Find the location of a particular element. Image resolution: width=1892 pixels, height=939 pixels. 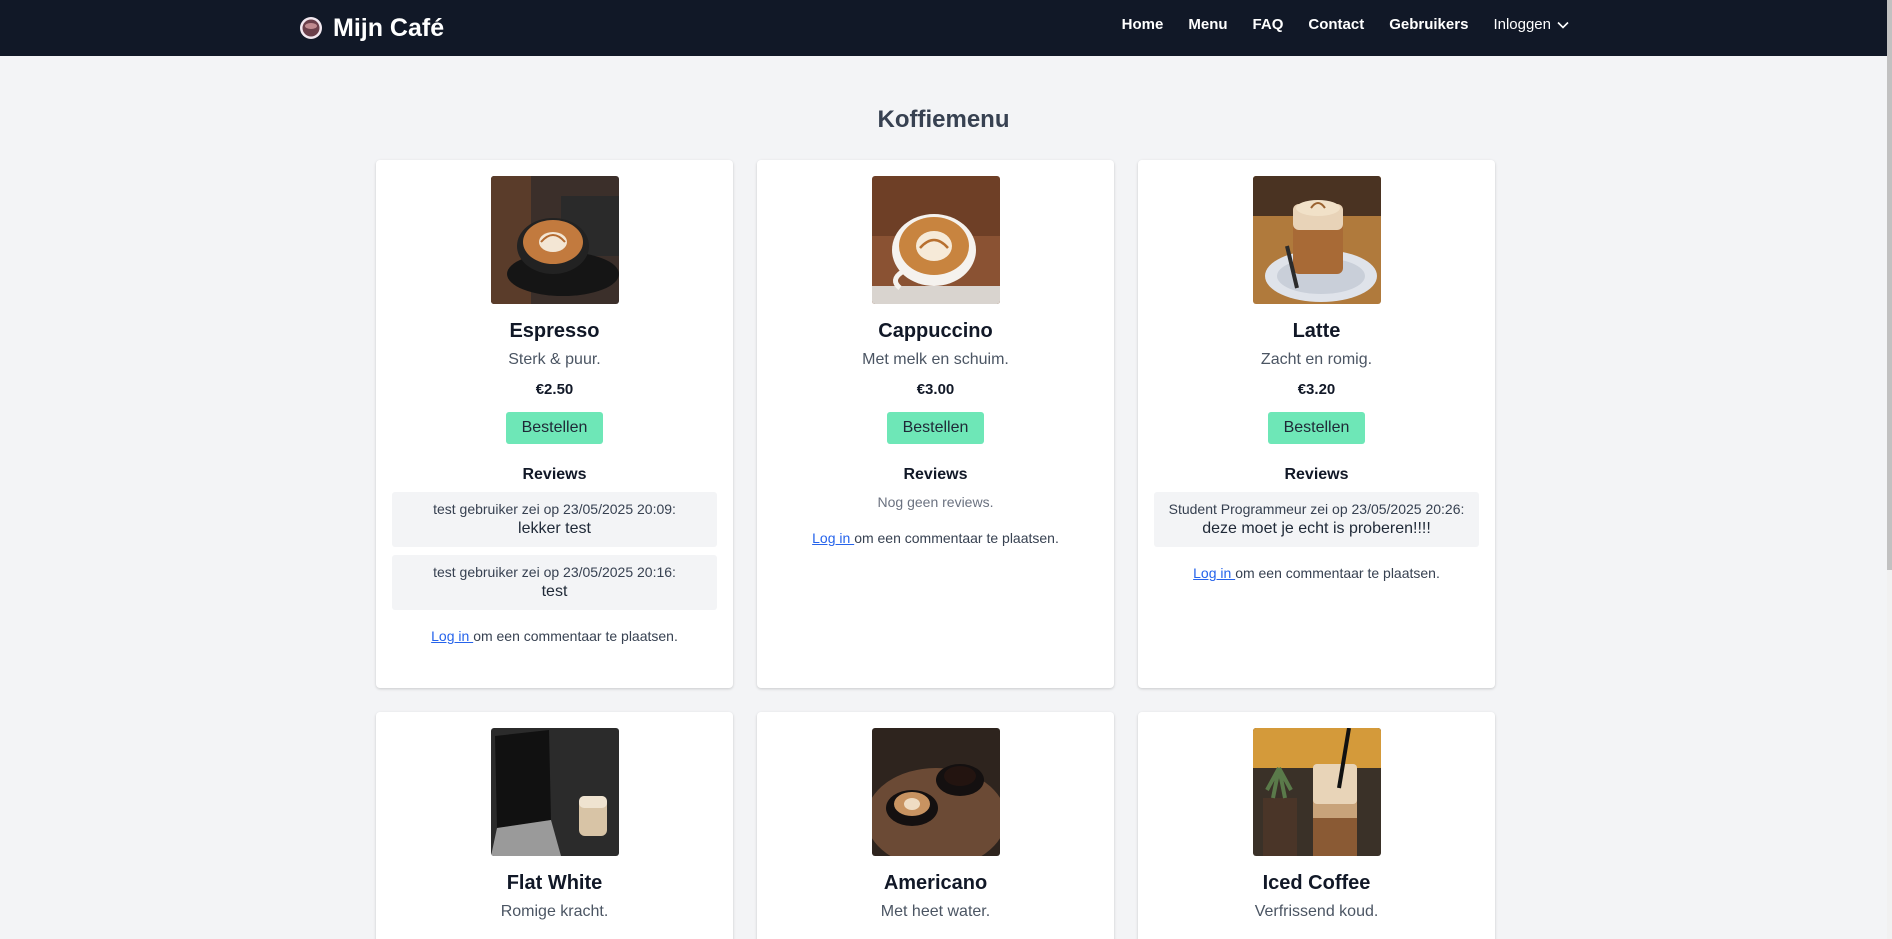

nav-home: Home is located at coordinates (1143, 24).